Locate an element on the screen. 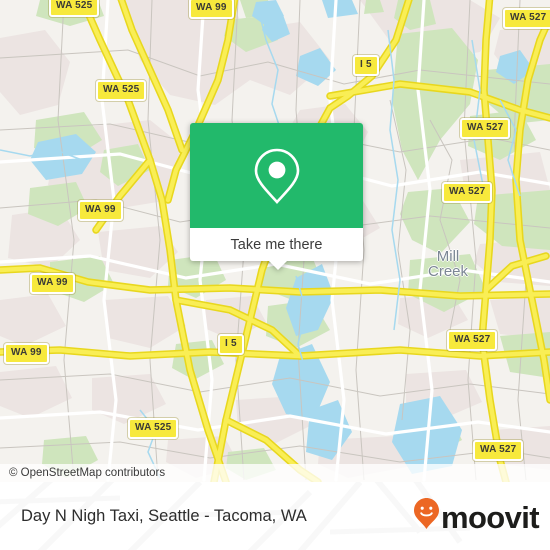  destination-popup-card: Take me there is located at coordinates (276, 196).